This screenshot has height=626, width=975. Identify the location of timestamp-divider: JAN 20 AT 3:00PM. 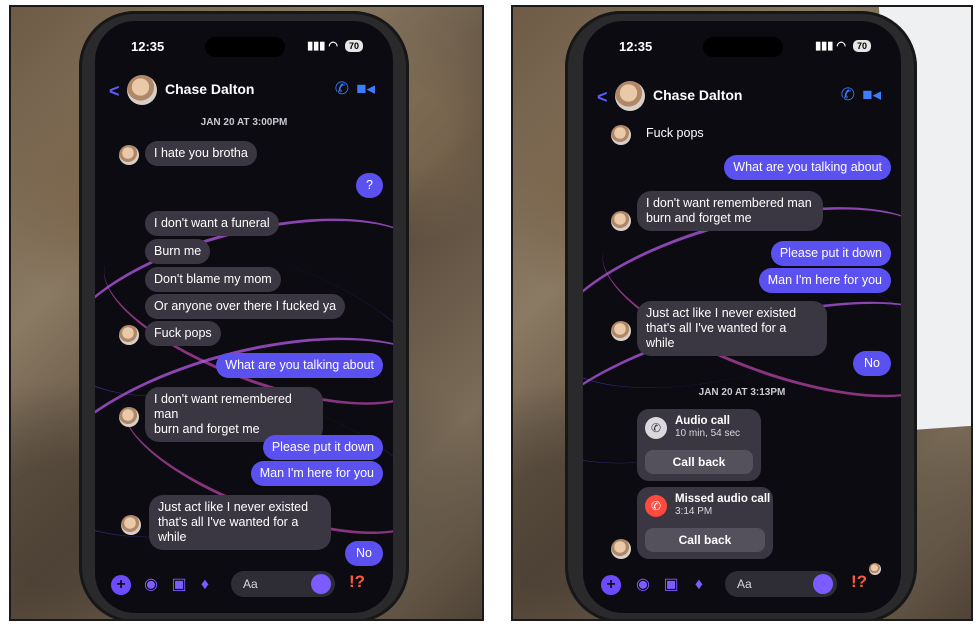
(244, 122).